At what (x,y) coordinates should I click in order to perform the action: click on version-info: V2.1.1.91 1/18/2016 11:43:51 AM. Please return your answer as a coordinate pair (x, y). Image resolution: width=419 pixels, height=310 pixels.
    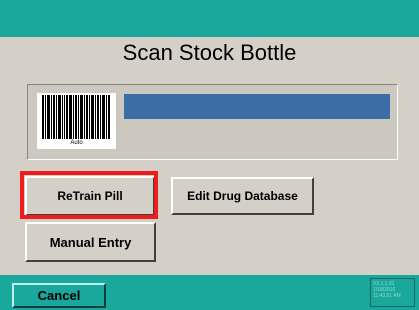
    Looking at the image, I should click on (392, 292).